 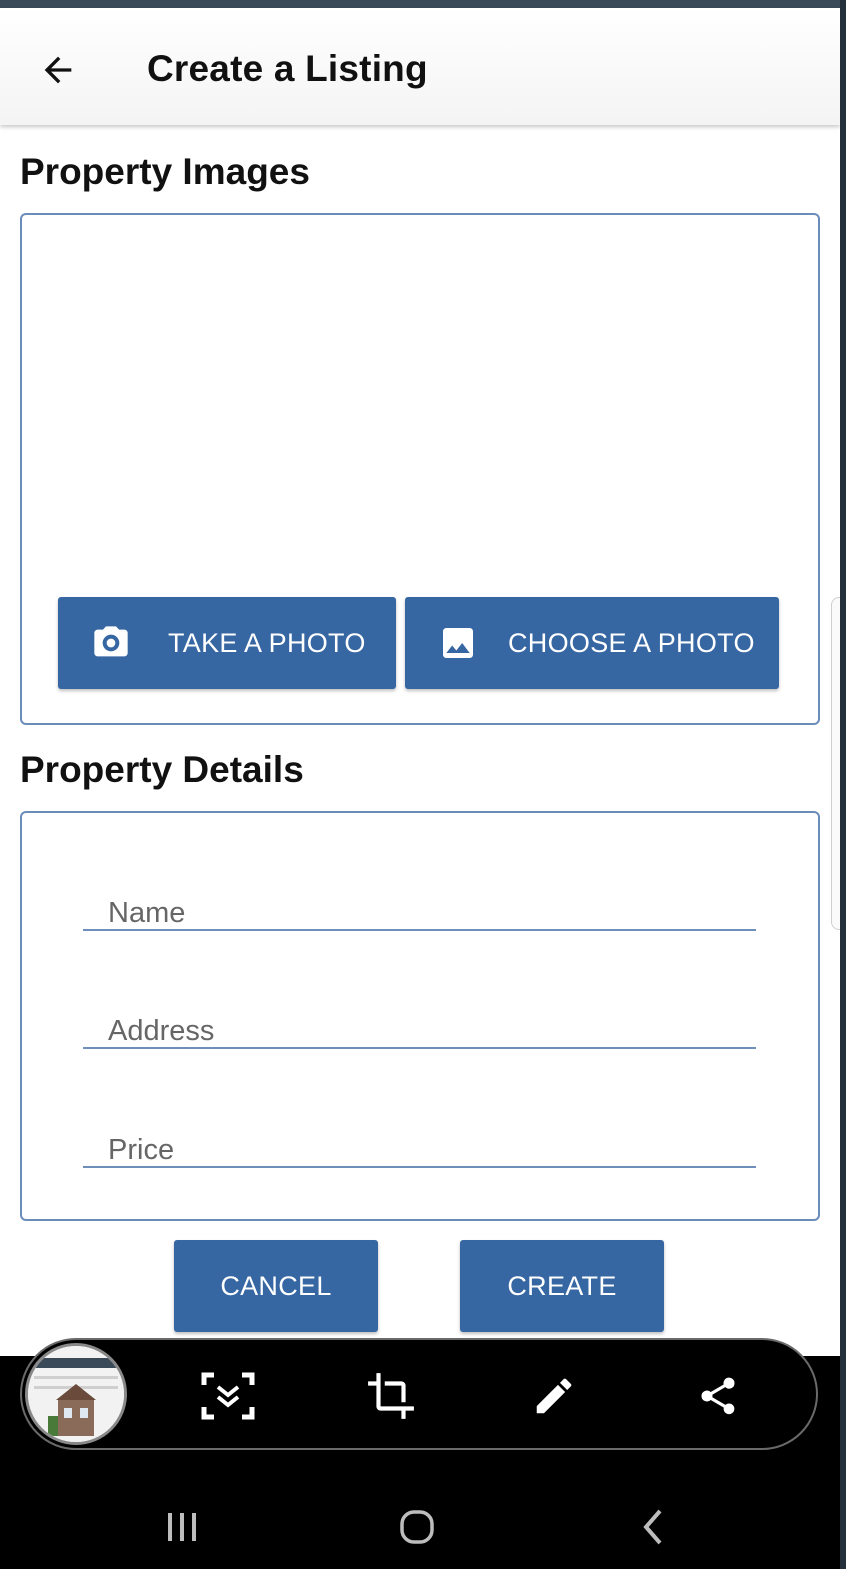 I want to click on property-images-heading: Property Images, so click(x=165, y=171).